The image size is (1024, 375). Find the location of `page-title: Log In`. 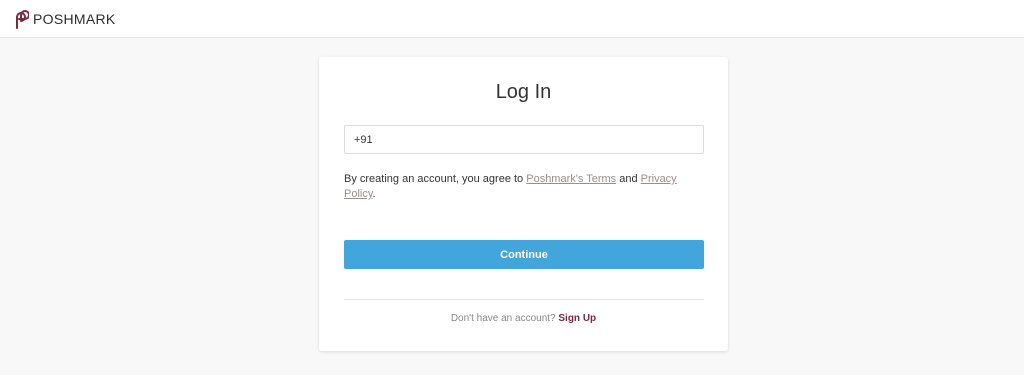

page-title: Log In is located at coordinates (523, 92).